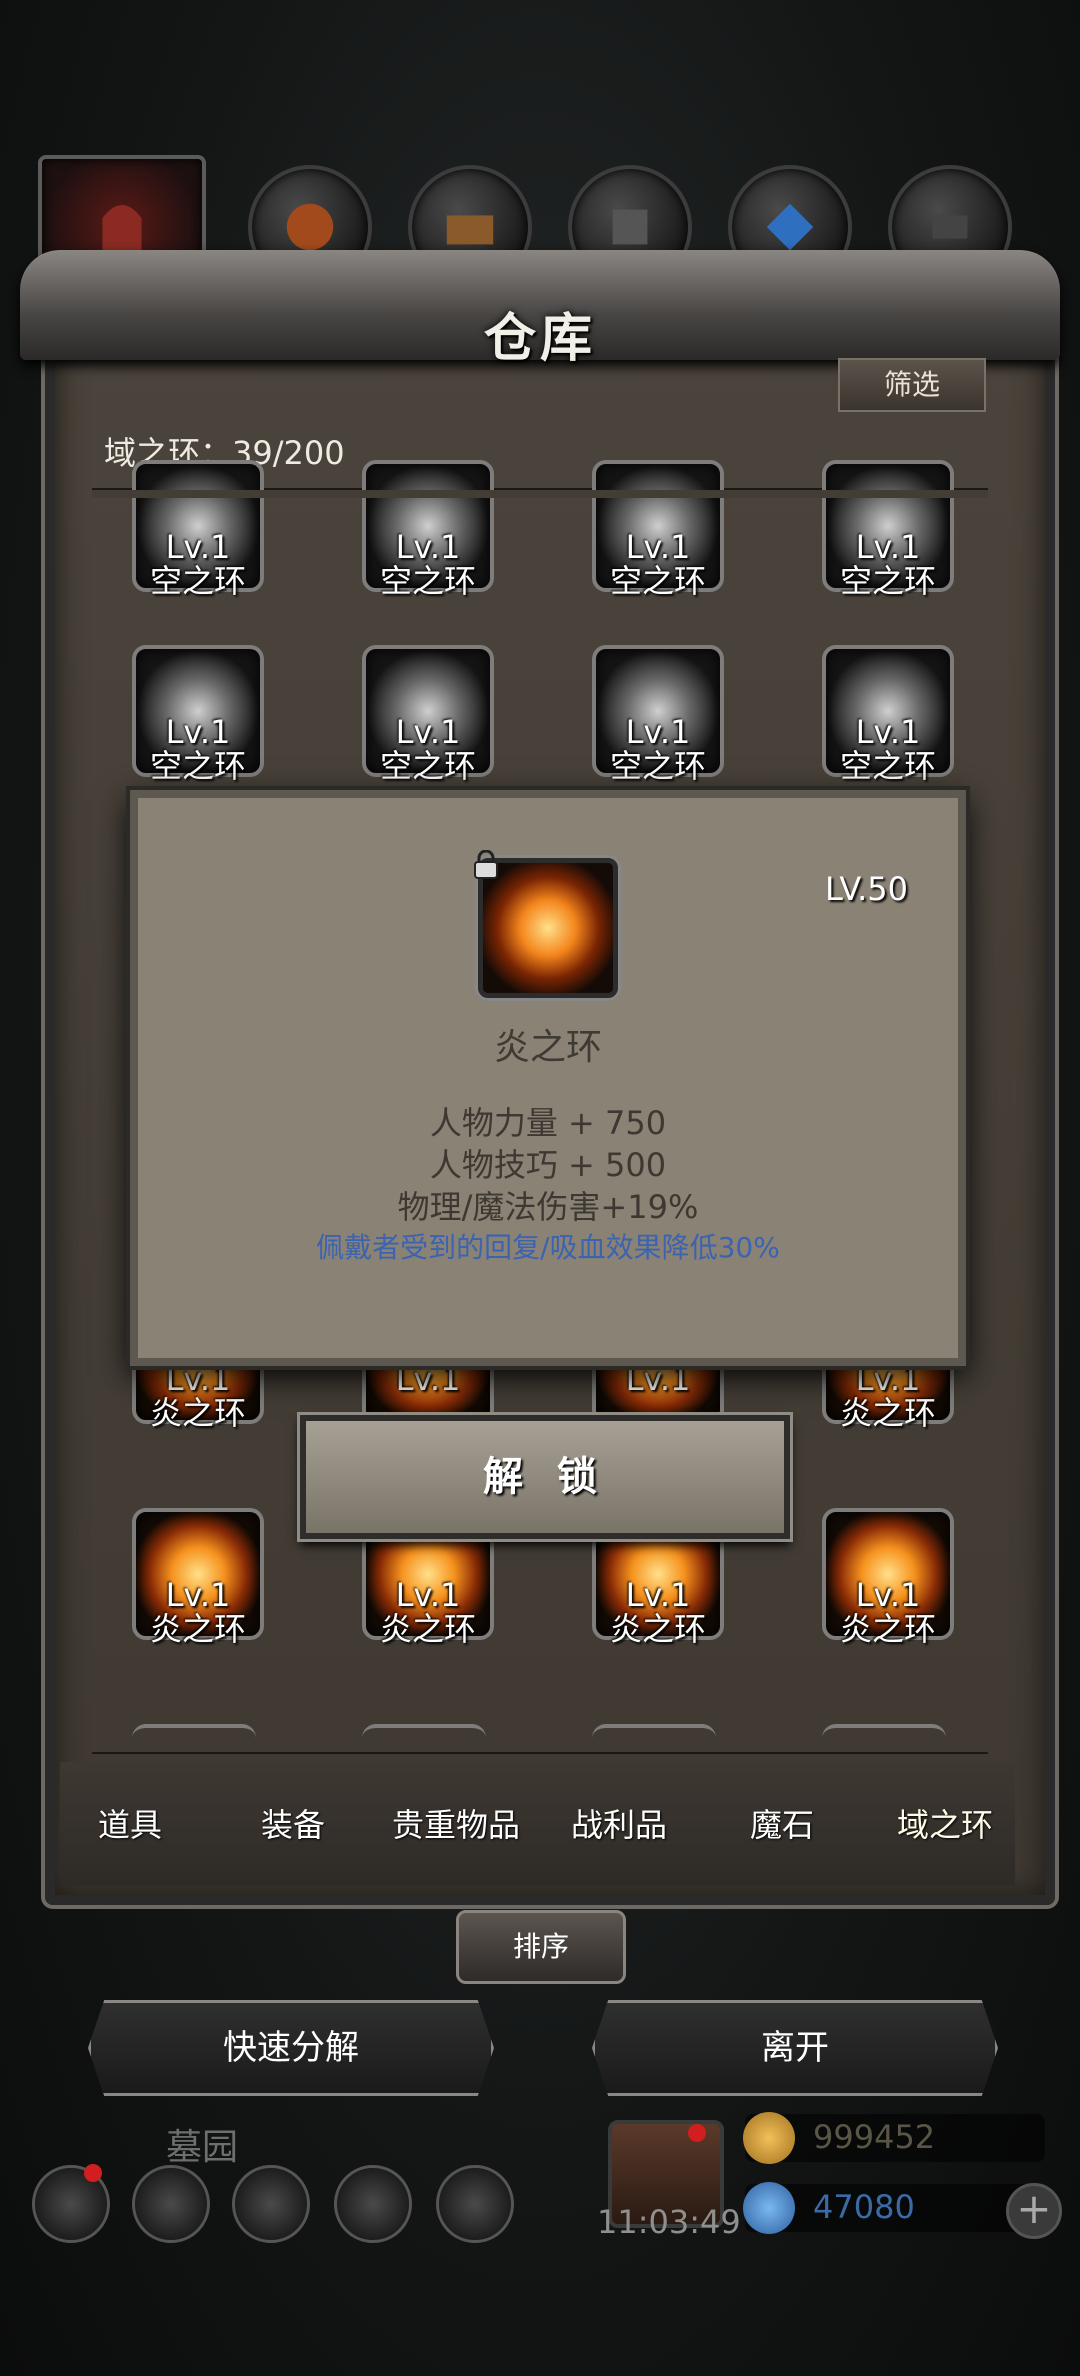 The width and height of the screenshot is (1080, 2376). What do you see at coordinates (548, 928) in the screenshot?
I see `fire-ring-icon` at bounding box center [548, 928].